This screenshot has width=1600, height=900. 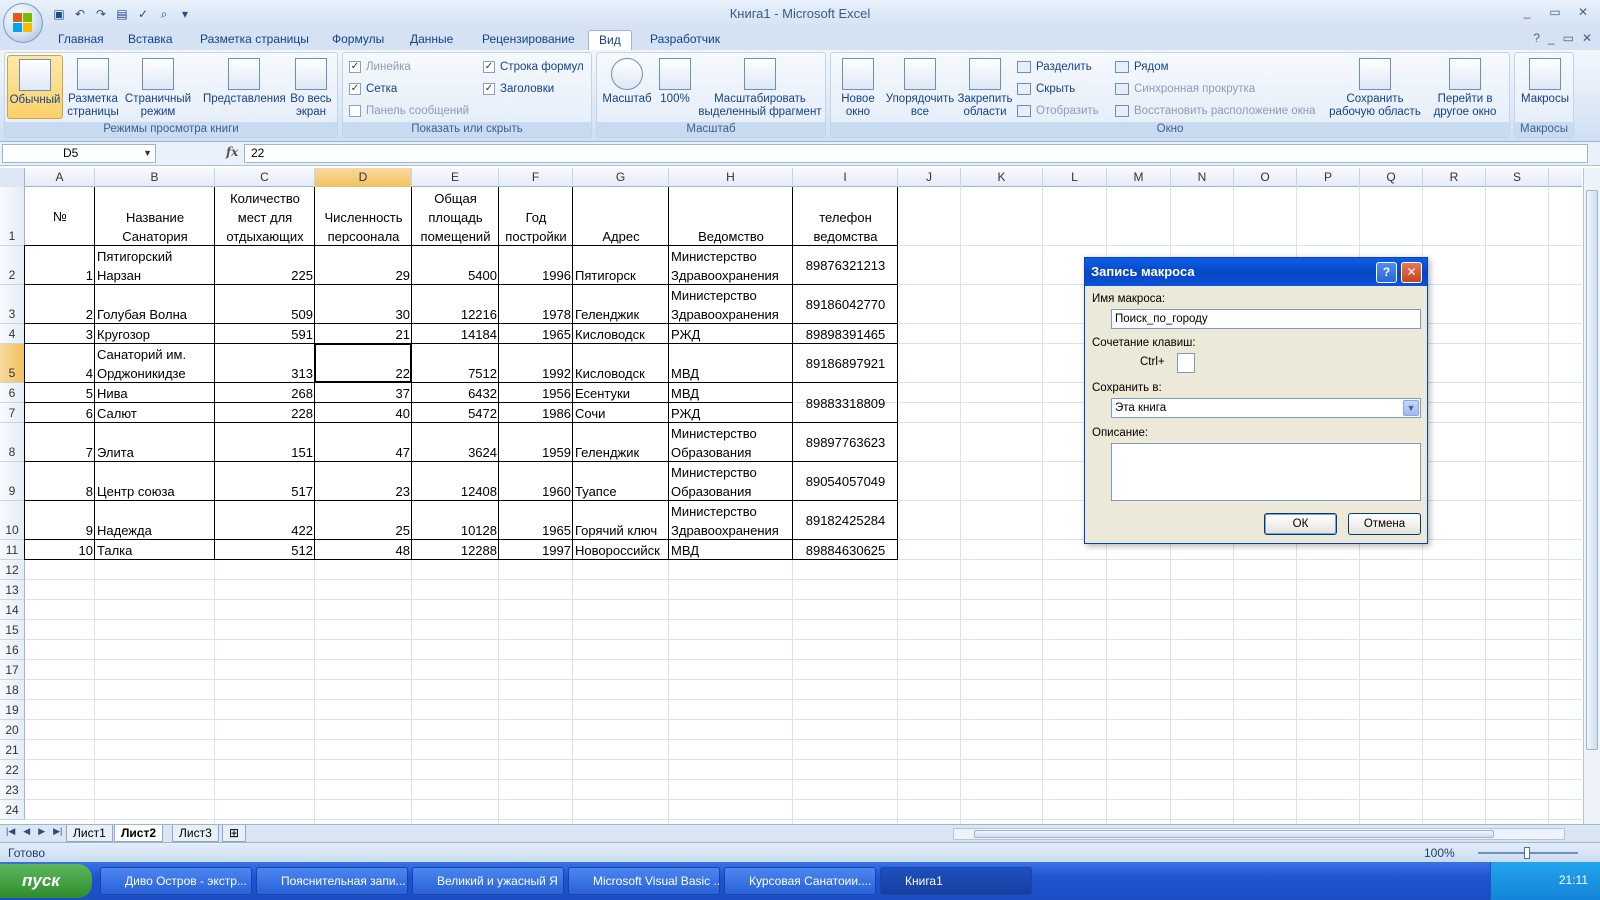 I want to click on headings-checkbox: ✓ Заголовки, so click(x=518, y=89).